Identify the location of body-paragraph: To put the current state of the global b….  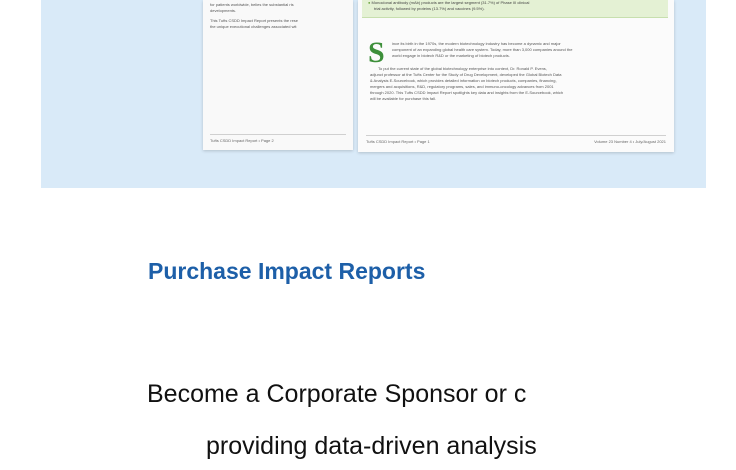
(516, 84).